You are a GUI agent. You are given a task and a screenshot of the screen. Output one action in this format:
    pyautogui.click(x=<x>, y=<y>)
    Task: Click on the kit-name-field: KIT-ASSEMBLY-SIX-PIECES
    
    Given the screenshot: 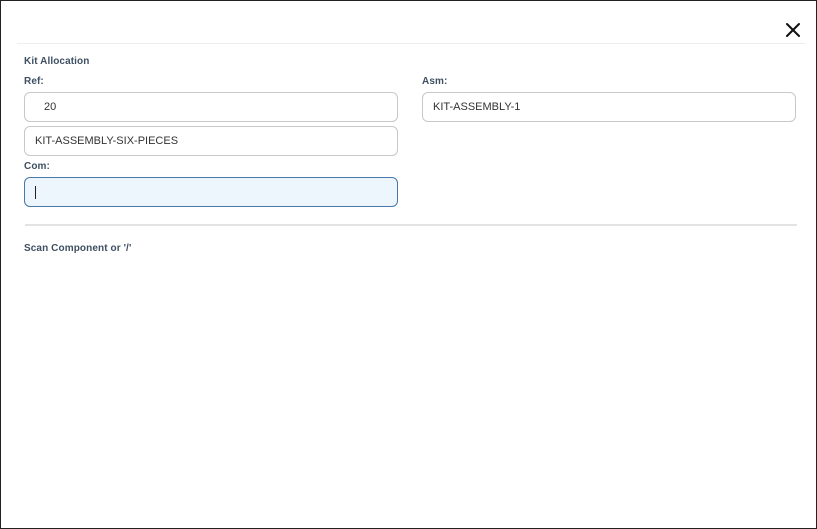 What is the action you would take?
    pyautogui.click(x=211, y=141)
    